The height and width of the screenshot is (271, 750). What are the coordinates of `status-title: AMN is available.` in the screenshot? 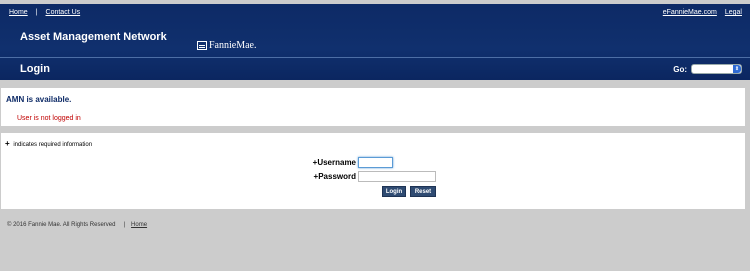 It's located at (39, 99).